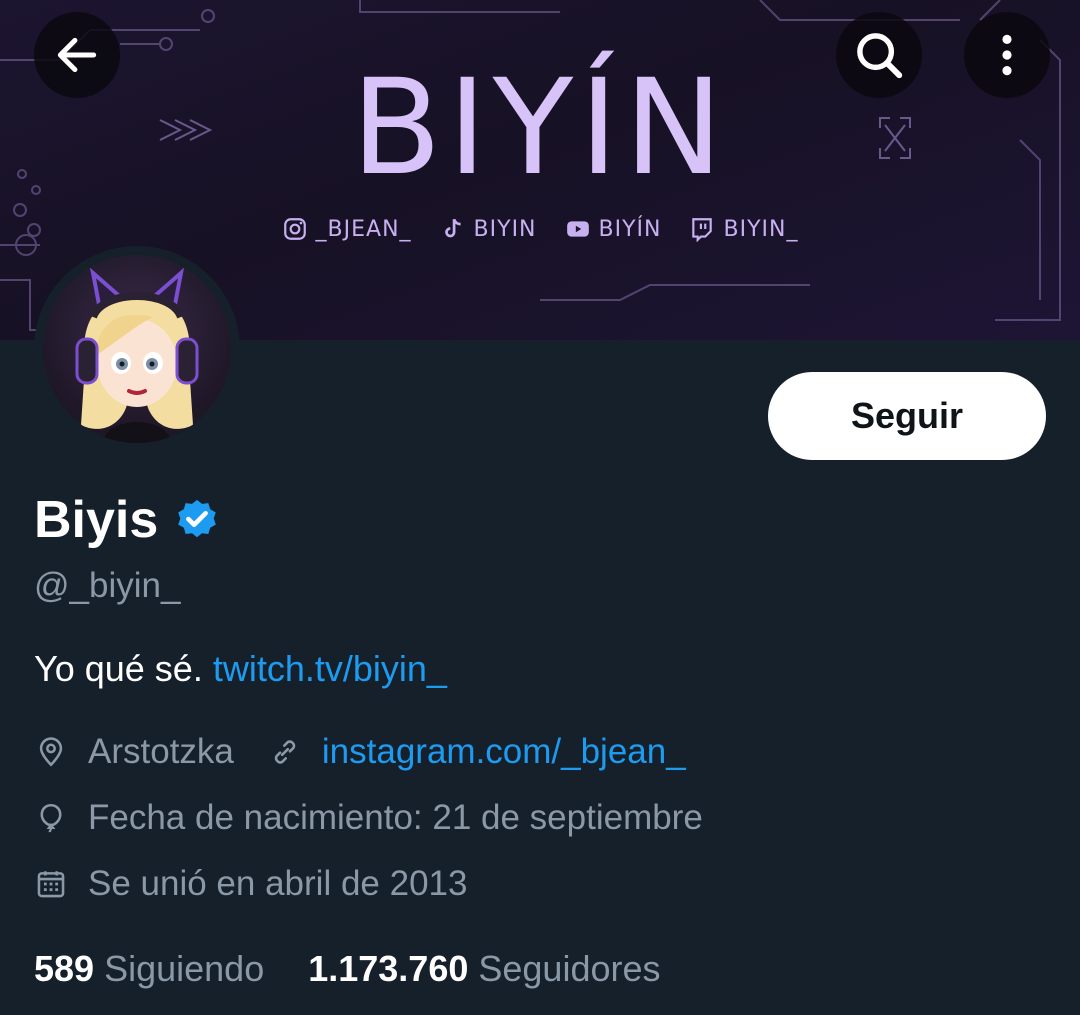  I want to click on profile-bio: Yo qué sé. twitch.tv/biyin_, so click(240, 669).